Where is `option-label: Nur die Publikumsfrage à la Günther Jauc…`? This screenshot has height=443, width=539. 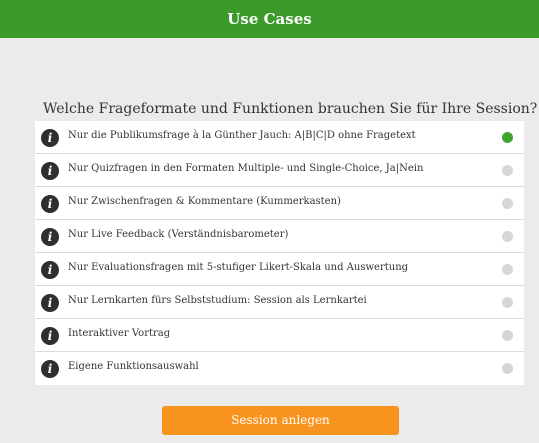 option-label: Nur die Publikumsfrage à la Günther Jauc… is located at coordinates (242, 135).